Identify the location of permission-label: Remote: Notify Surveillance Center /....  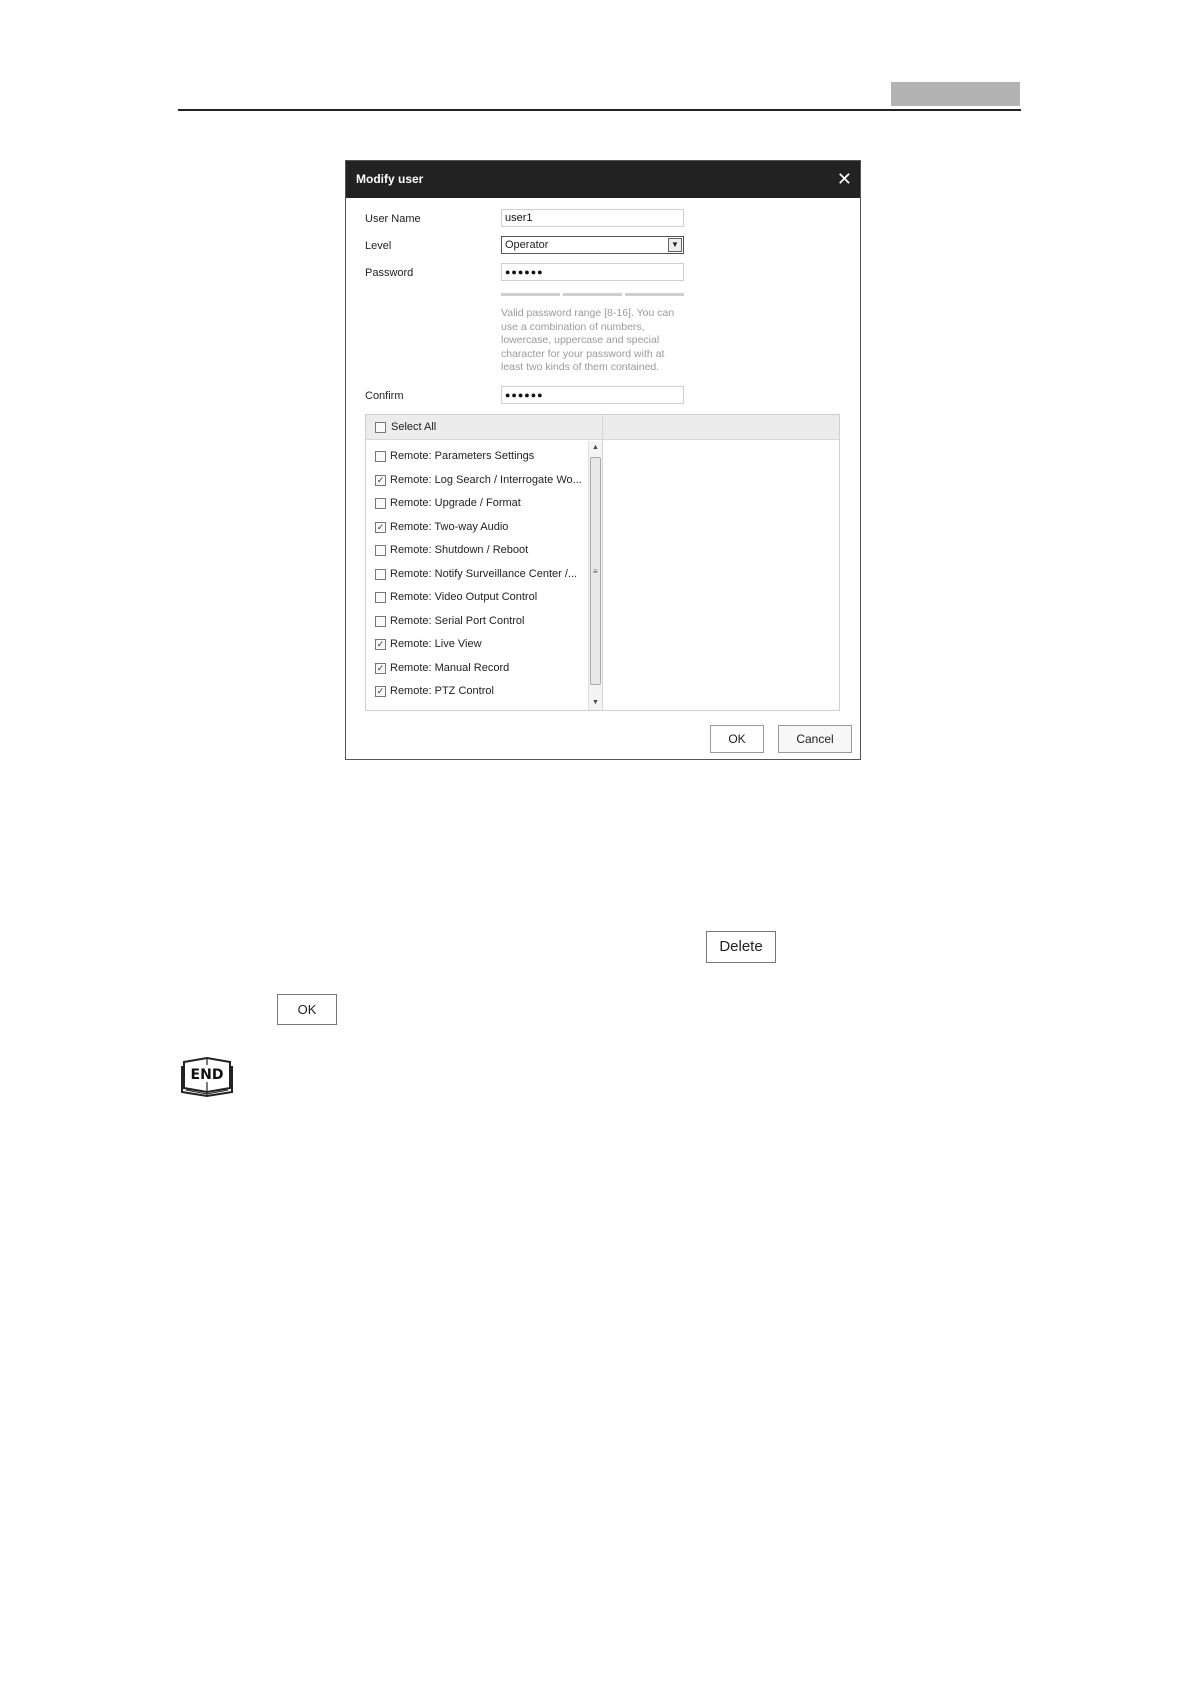
(484, 573).